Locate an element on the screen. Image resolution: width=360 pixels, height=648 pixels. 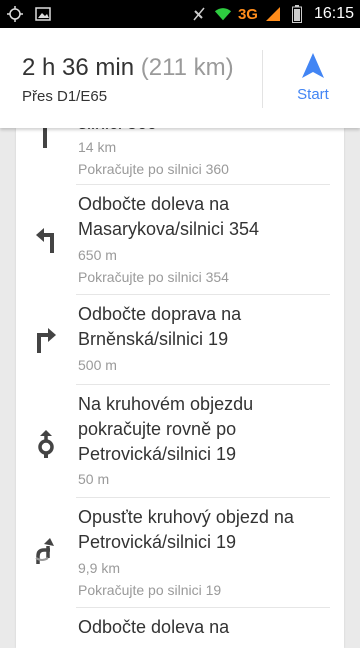
route-duration: 2 h 36 min (211 km) is located at coordinates (128, 68).